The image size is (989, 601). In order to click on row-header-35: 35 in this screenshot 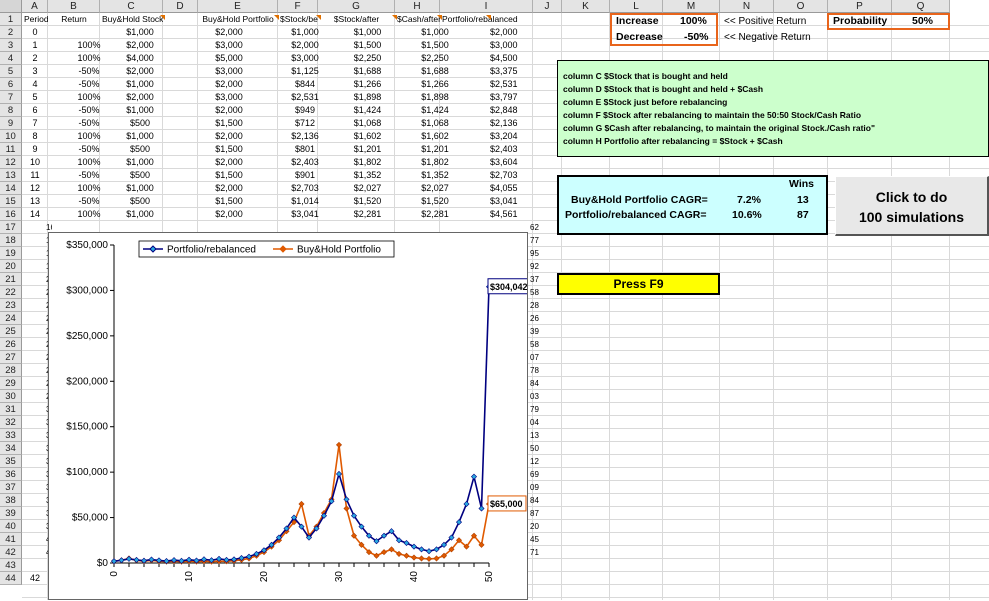, I will do `click(11, 461)`.